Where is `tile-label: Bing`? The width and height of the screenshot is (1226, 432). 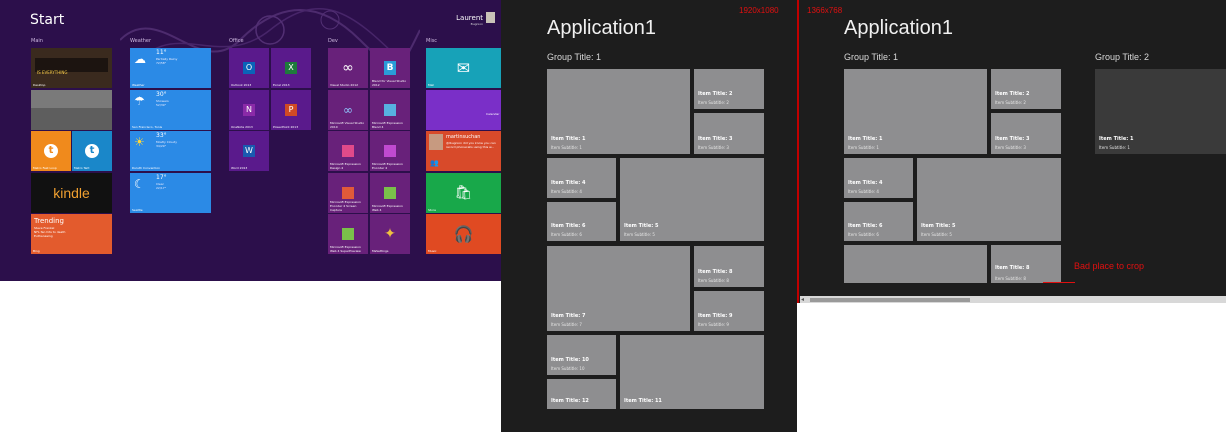 tile-label: Bing is located at coordinates (36, 251).